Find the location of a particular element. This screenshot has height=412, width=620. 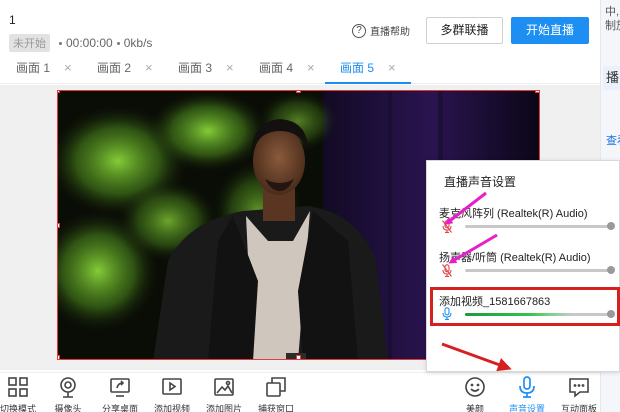

camera-button: 摄像头 is located at coordinates (68, 393).